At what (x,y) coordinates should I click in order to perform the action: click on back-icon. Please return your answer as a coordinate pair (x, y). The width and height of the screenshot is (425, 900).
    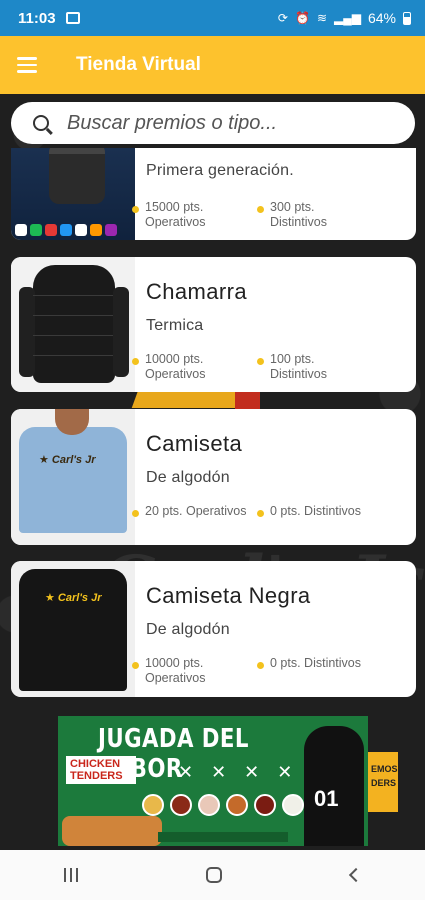
    Looking at the image, I should click on (355, 875).